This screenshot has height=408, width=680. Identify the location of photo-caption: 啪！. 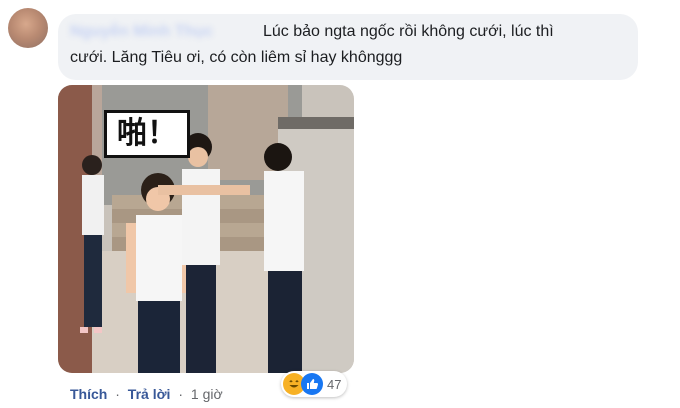
(147, 134).